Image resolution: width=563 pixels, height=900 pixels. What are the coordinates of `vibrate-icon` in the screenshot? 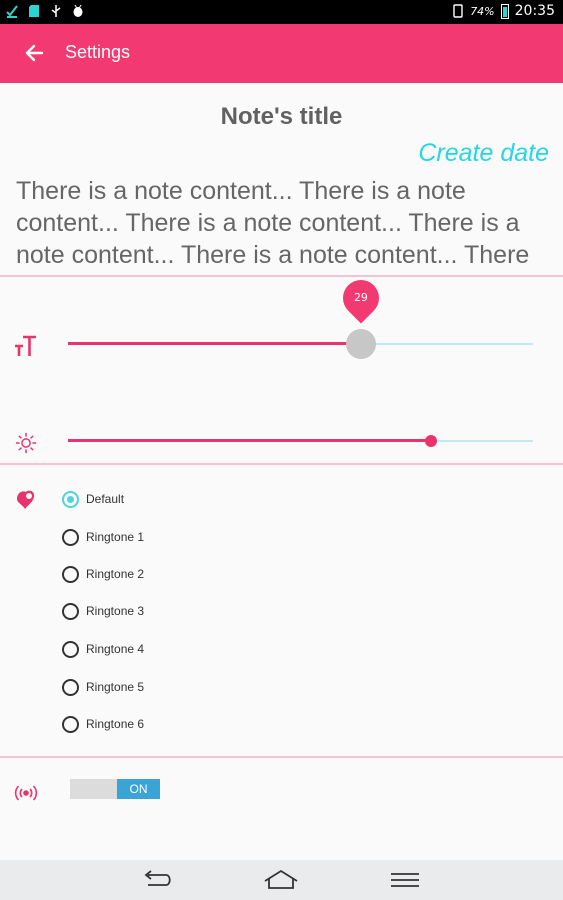 It's located at (26, 793).